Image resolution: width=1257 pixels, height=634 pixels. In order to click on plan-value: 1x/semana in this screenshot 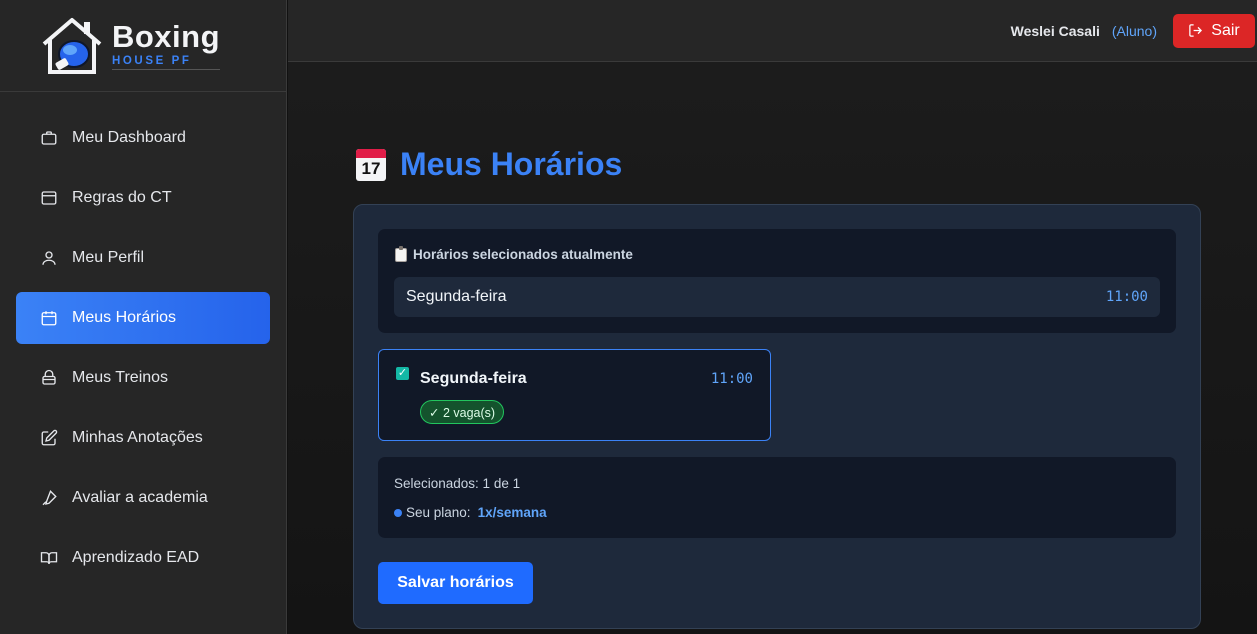, I will do `click(512, 512)`.